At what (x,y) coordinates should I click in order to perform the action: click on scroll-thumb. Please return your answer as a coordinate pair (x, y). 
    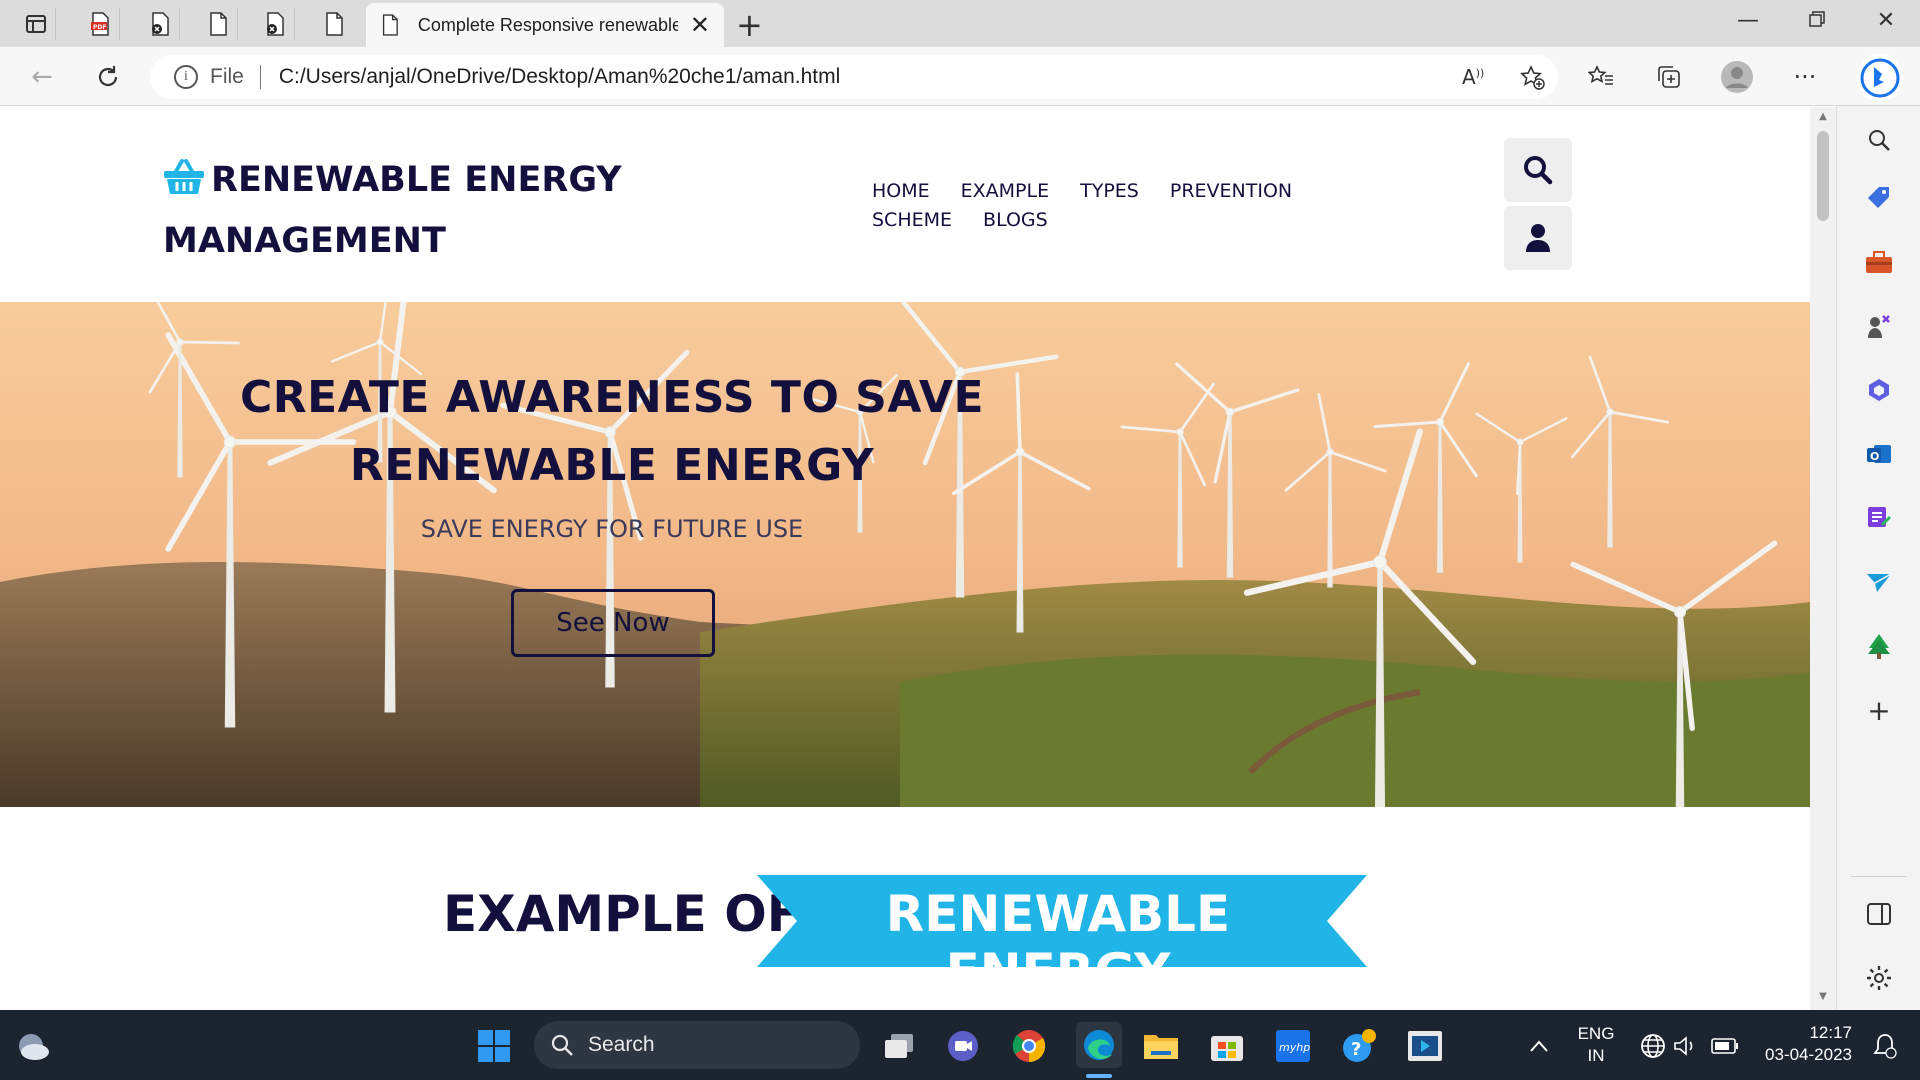
    Looking at the image, I should click on (1823, 176).